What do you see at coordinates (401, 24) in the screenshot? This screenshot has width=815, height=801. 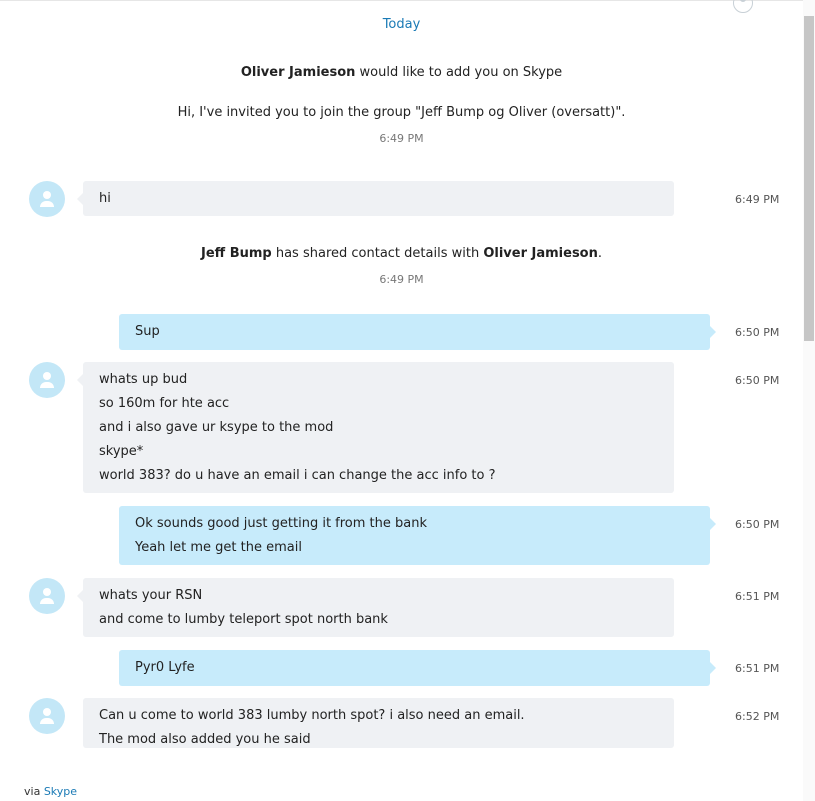 I see `day-separator: Today` at bounding box center [401, 24].